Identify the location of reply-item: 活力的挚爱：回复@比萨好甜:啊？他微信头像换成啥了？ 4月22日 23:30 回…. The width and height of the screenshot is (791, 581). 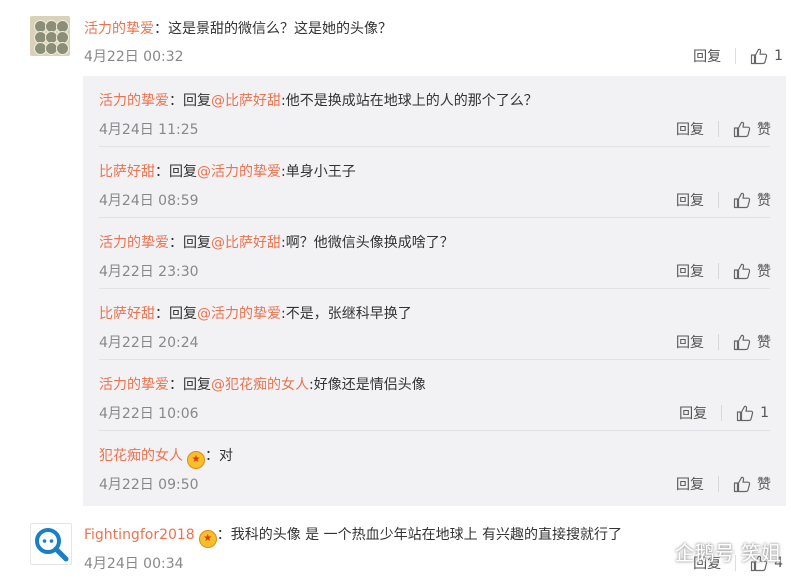
(434, 253).